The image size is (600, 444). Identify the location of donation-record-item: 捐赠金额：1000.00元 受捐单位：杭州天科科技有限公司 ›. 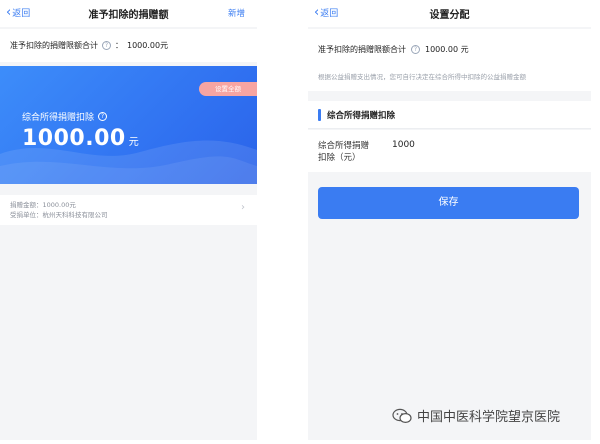
(128, 210).